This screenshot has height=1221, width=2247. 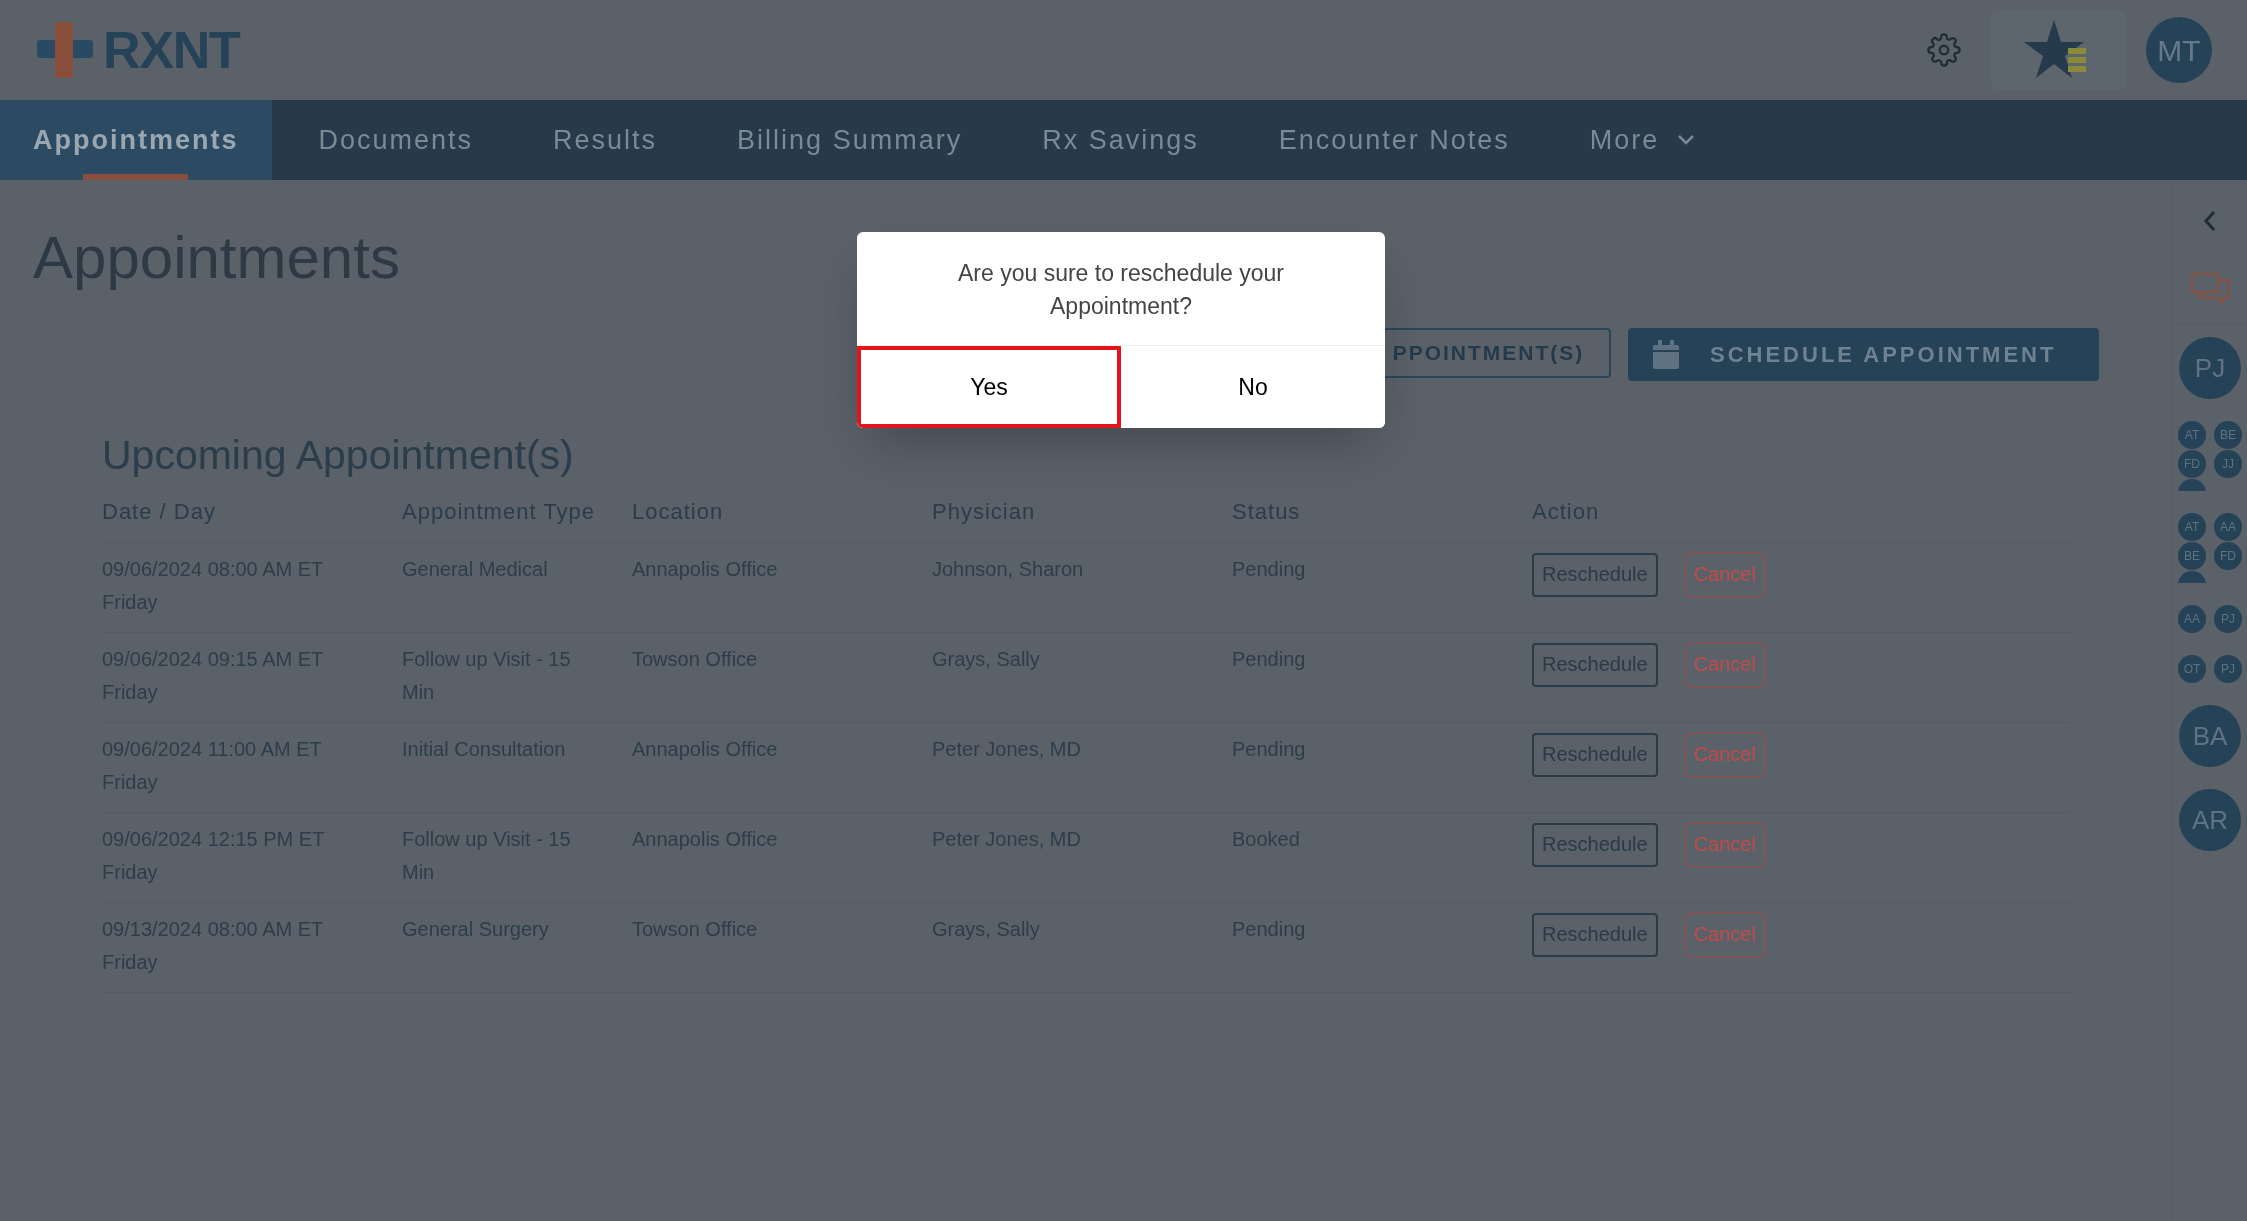 What do you see at coordinates (396, 140) in the screenshot?
I see `nav-tab: Documents` at bounding box center [396, 140].